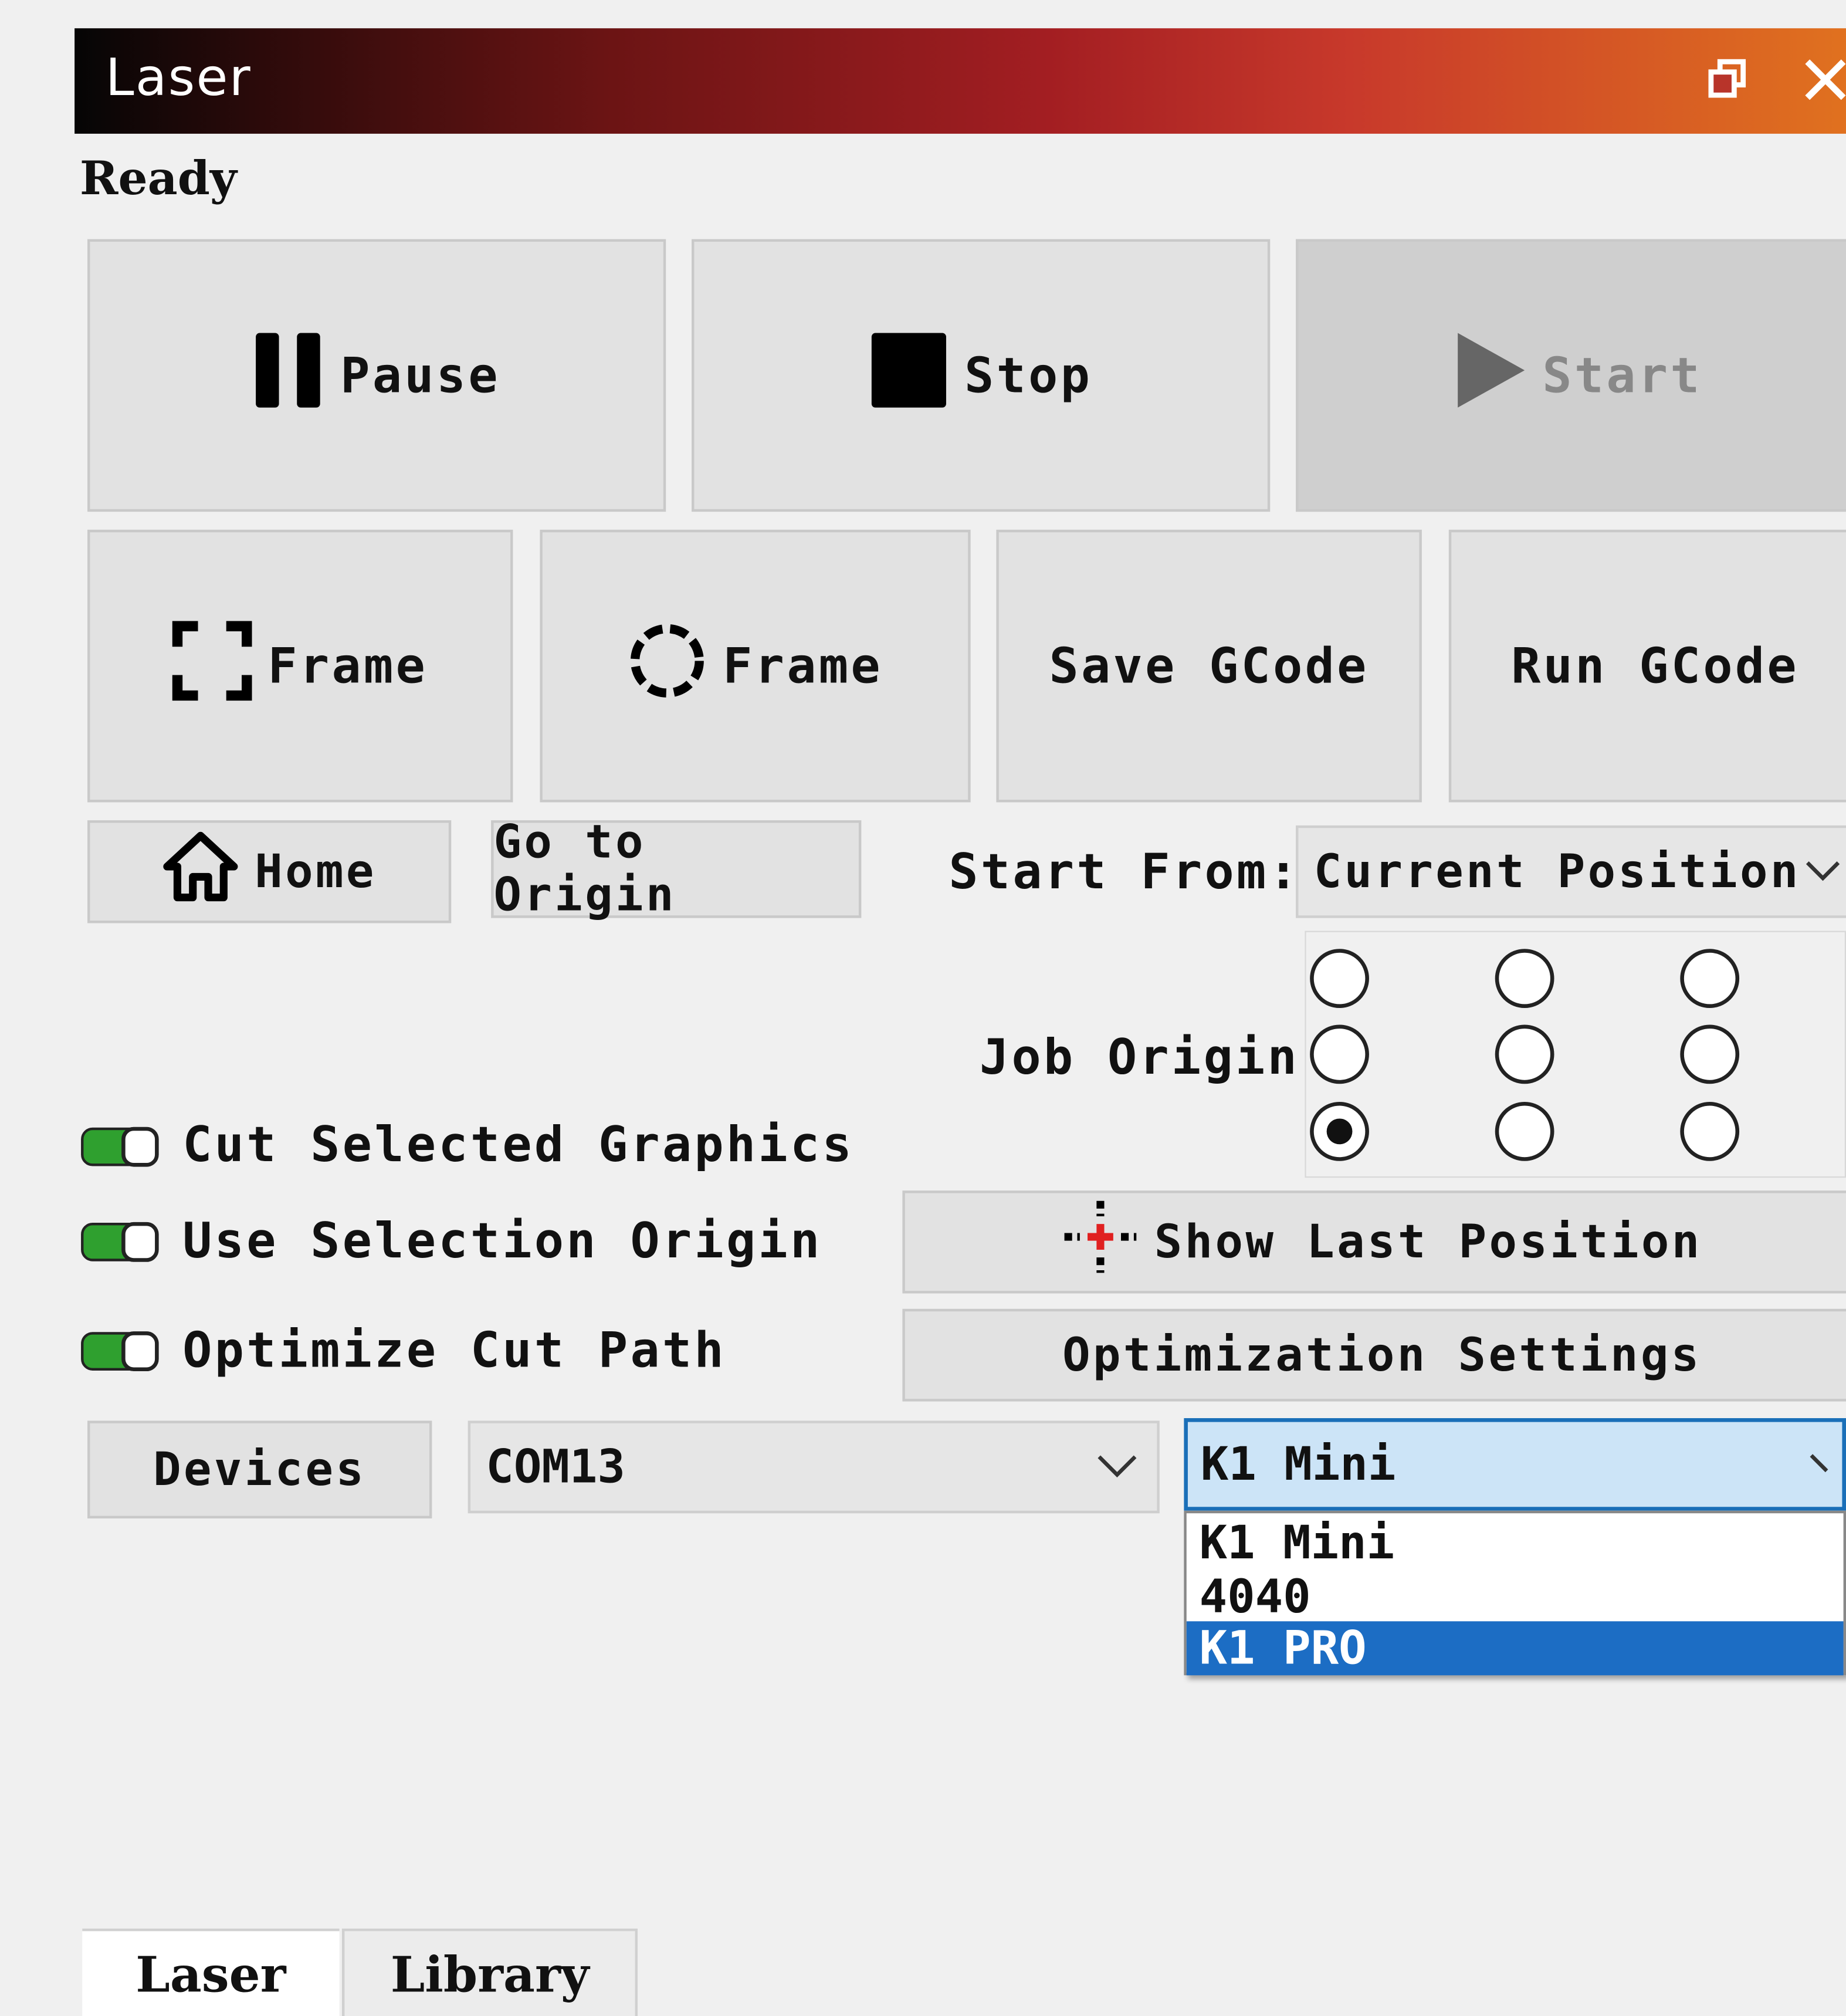 The image size is (1846, 2016). What do you see at coordinates (1524, 979) in the screenshot?
I see `origin-radio-top-center` at bounding box center [1524, 979].